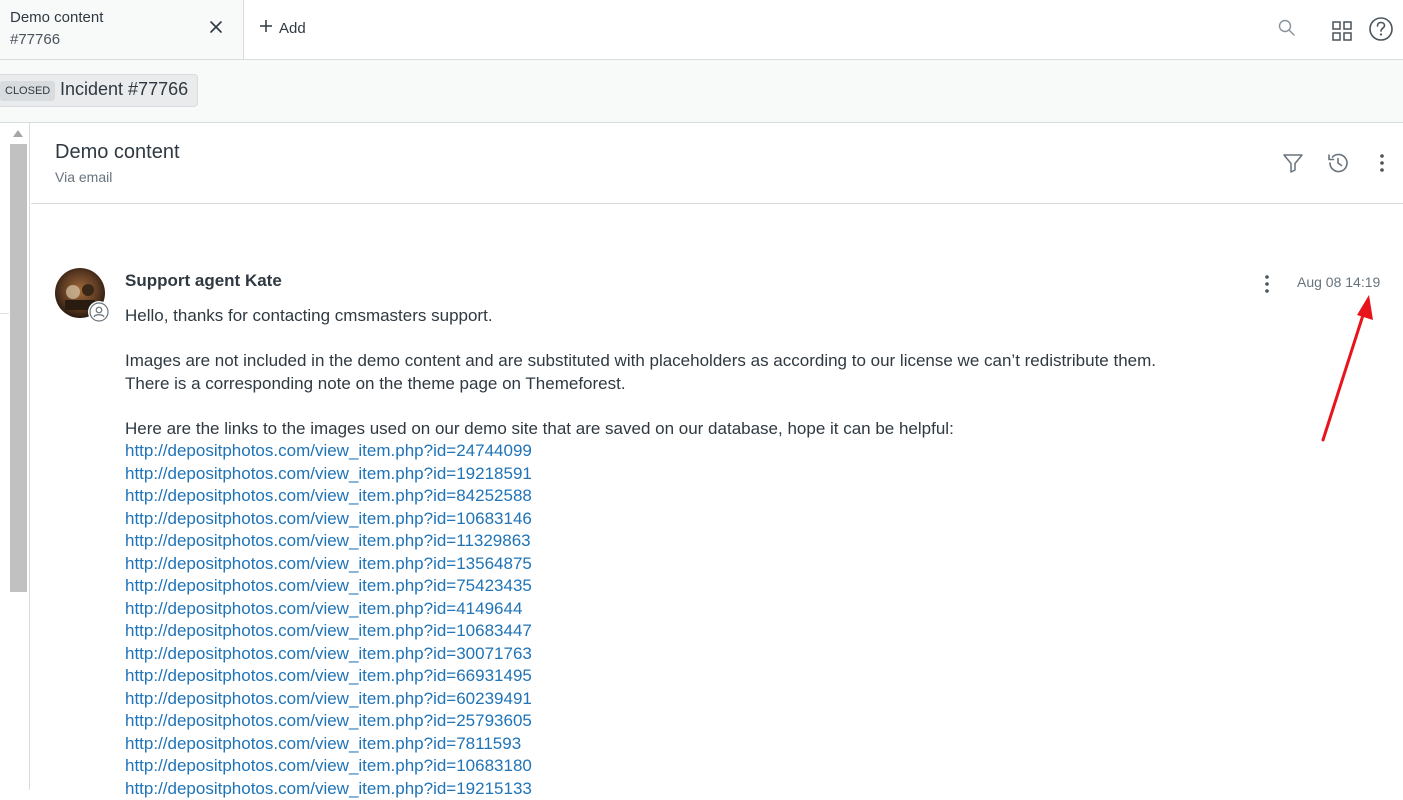 This screenshot has height=800, width=1403. Describe the element at coordinates (124, 89) in the screenshot. I see `incident-label: Incident #77766` at that location.